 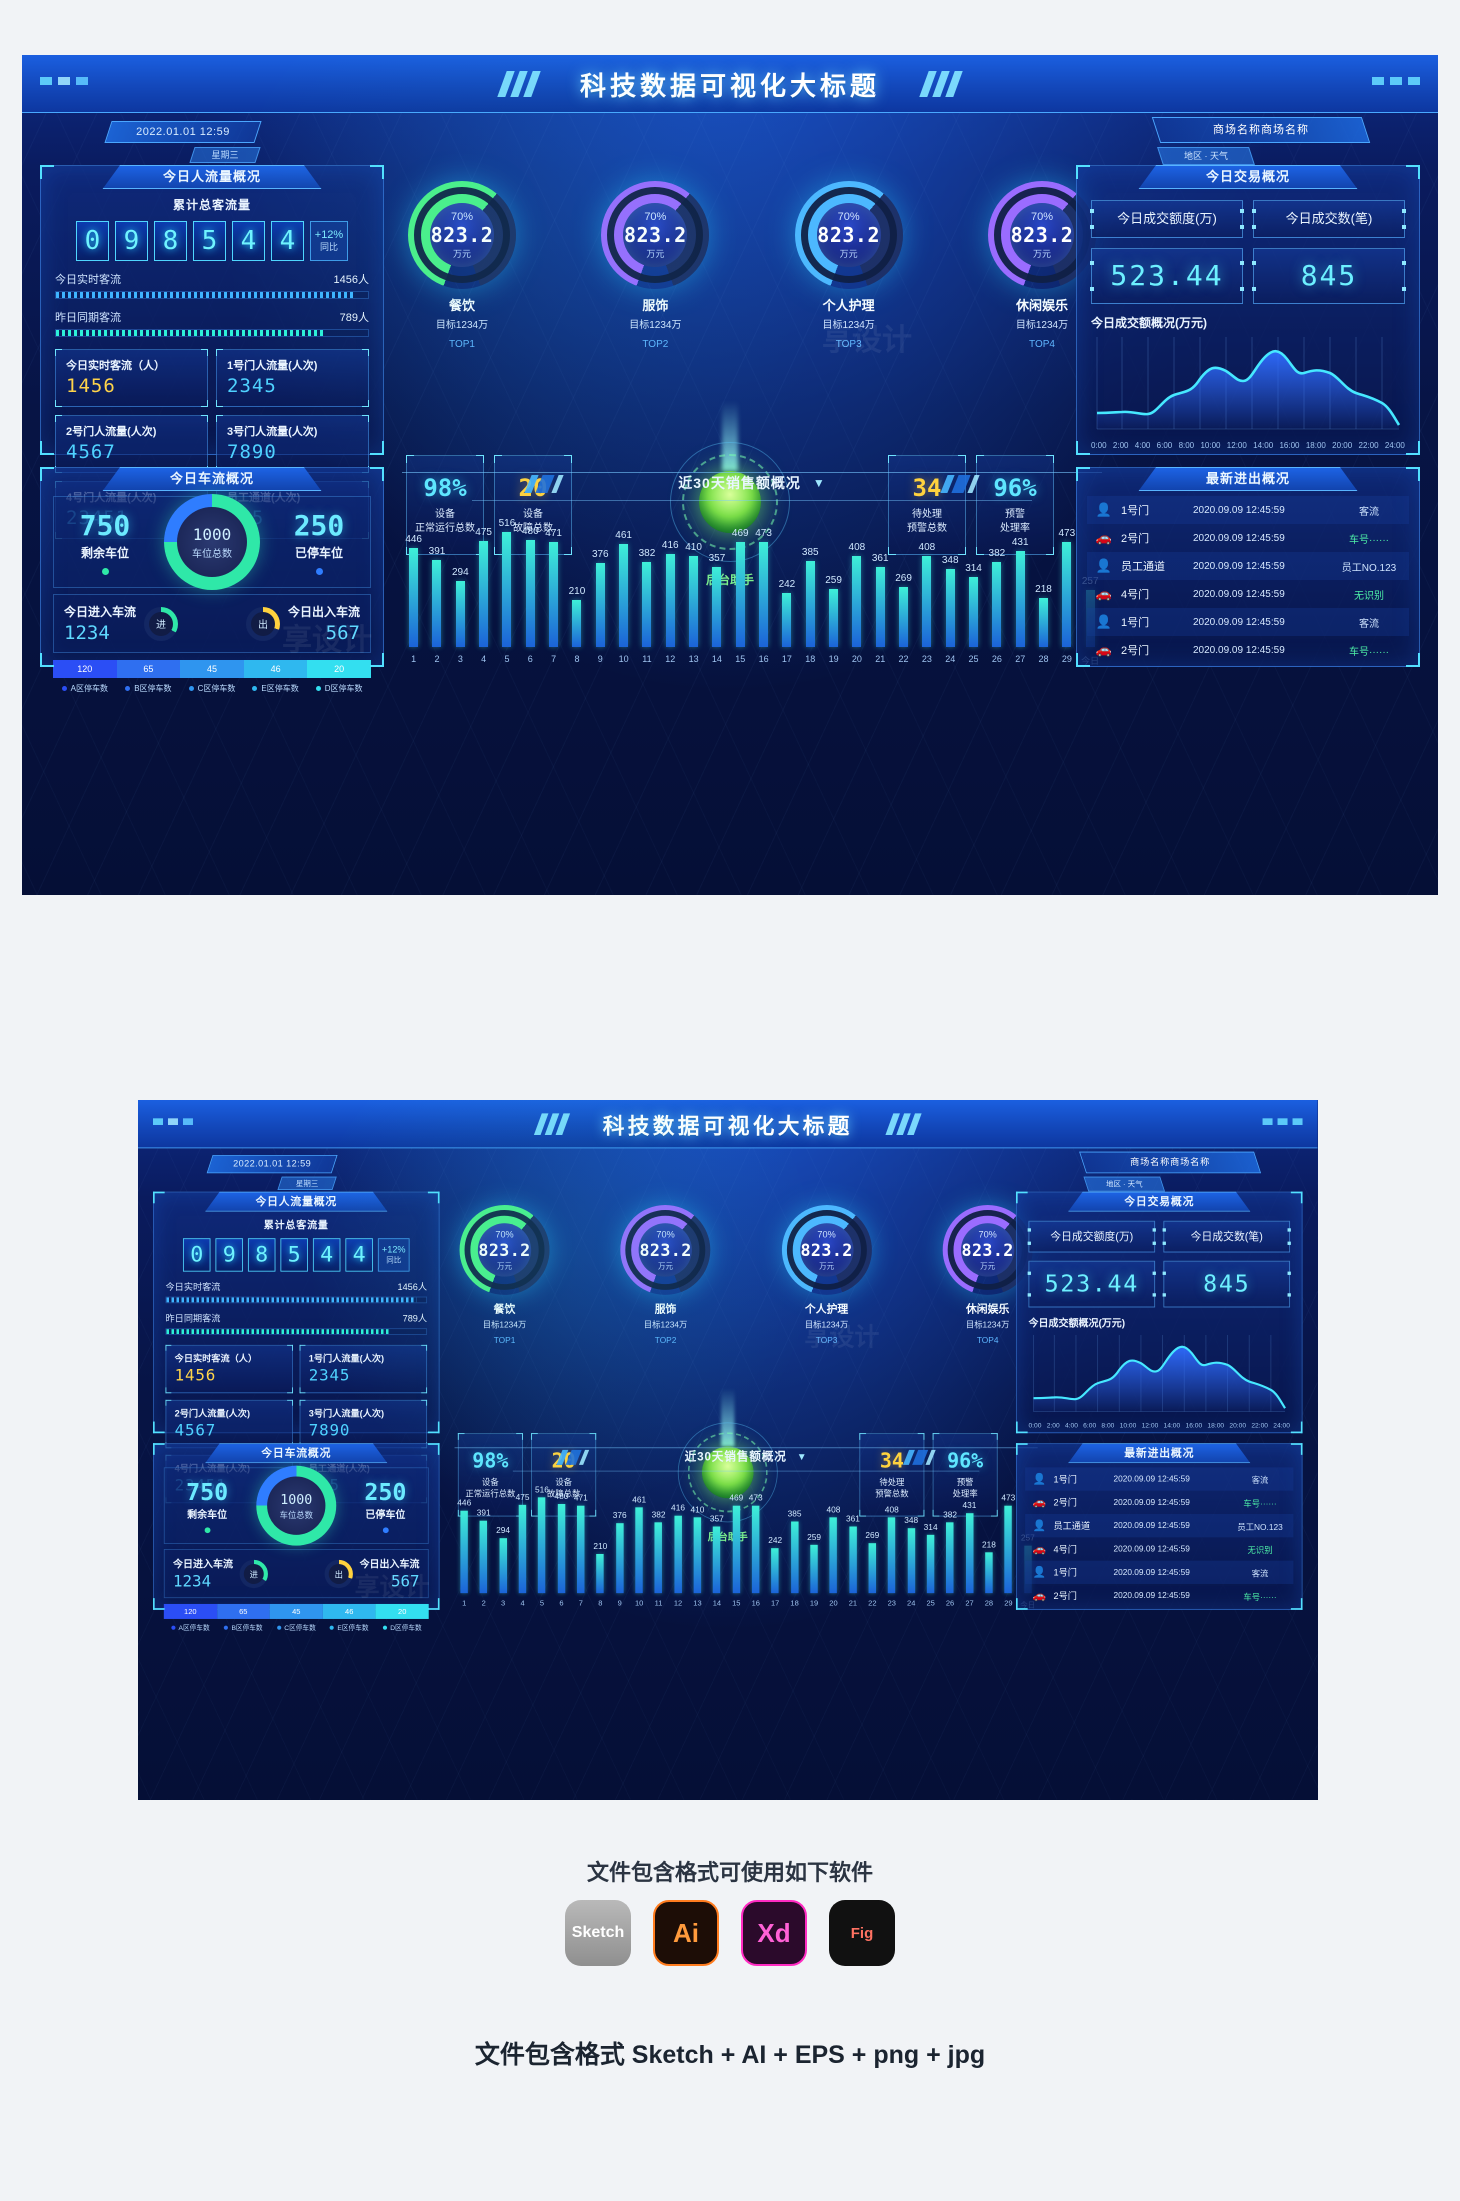 What do you see at coordinates (880, 558) in the screenshot?
I see `bar-value-label: 361` at bounding box center [880, 558].